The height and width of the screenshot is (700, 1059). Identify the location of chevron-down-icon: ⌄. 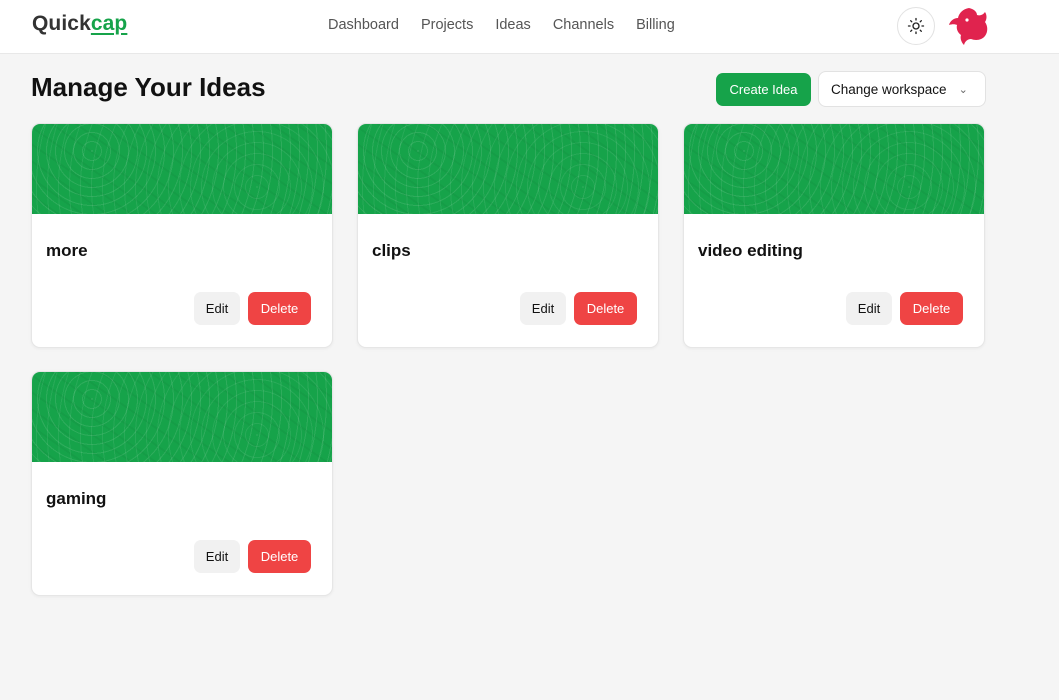
(963, 89).